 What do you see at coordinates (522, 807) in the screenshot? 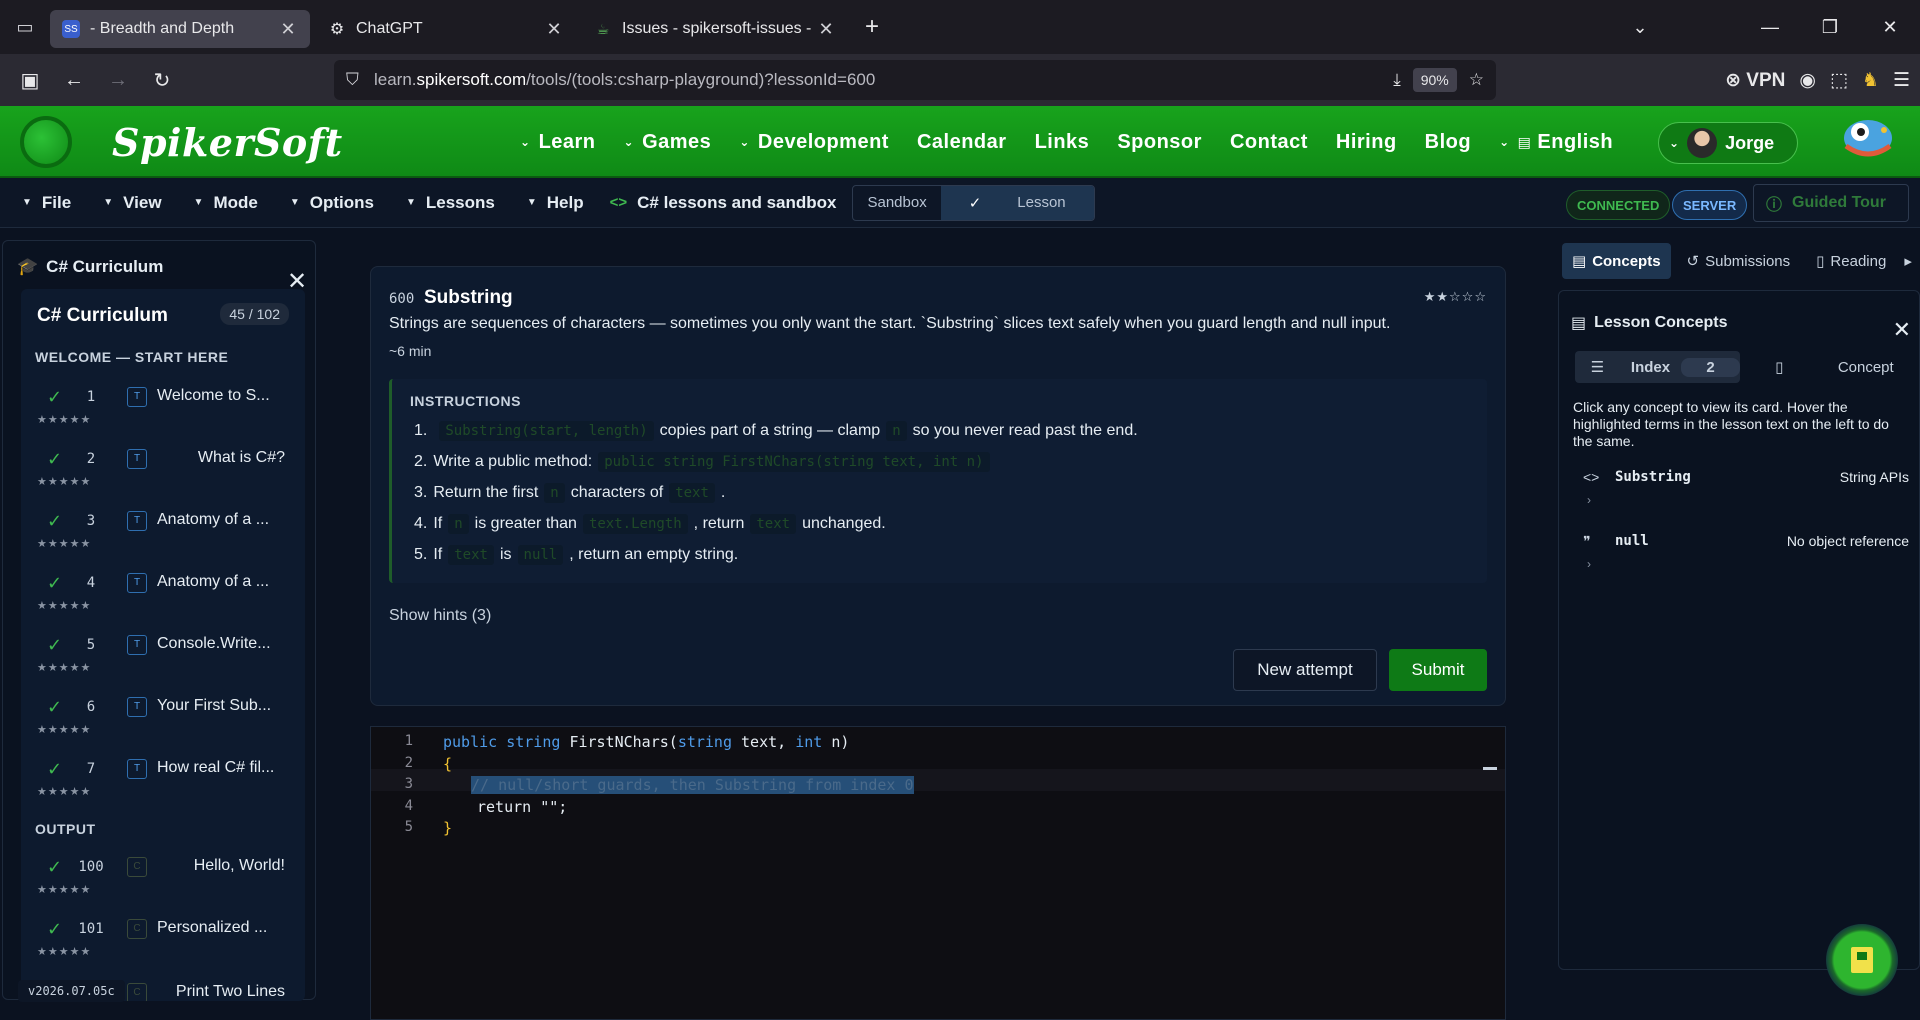
I see `code-line: return "";` at bounding box center [522, 807].